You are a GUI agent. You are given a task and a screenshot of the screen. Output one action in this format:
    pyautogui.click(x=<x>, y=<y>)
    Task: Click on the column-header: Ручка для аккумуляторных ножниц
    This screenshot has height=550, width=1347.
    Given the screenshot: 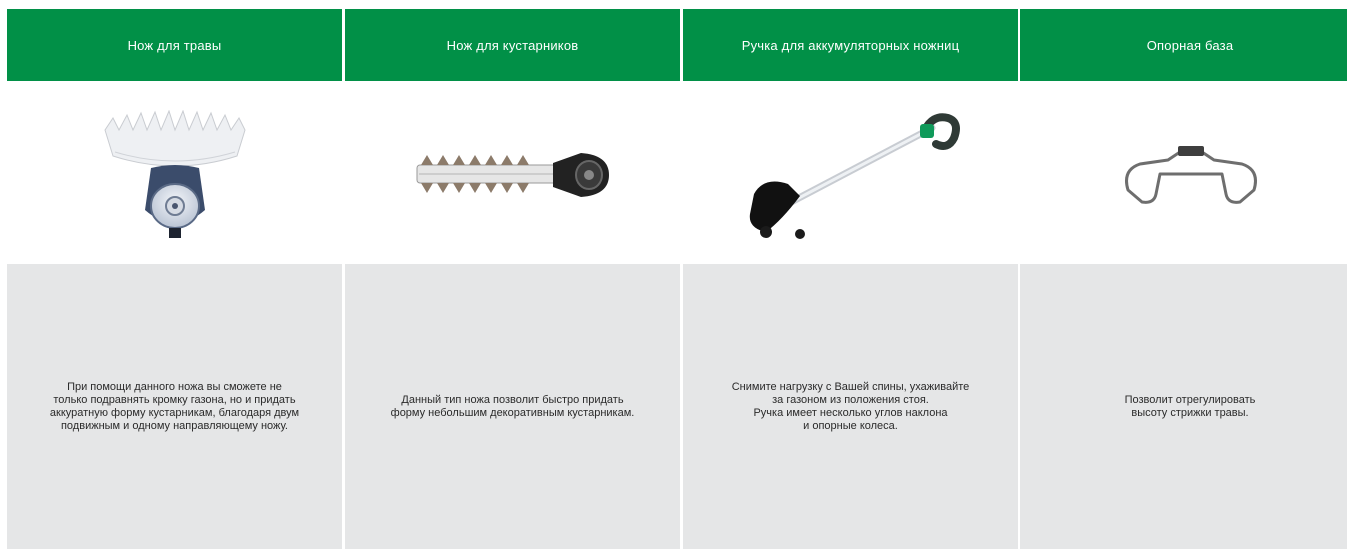 What is the action you would take?
    pyautogui.click(x=850, y=45)
    